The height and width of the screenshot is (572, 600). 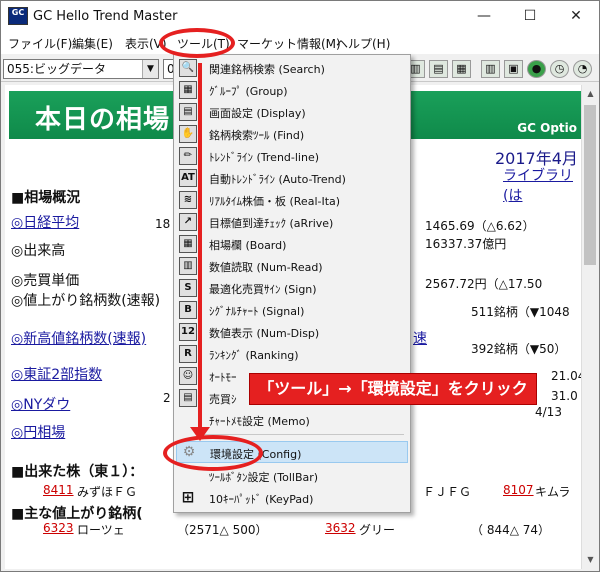 What do you see at coordinates (582, 69) in the screenshot?
I see `toolbar-timer-icon: ◔` at bounding box center [582, 69].